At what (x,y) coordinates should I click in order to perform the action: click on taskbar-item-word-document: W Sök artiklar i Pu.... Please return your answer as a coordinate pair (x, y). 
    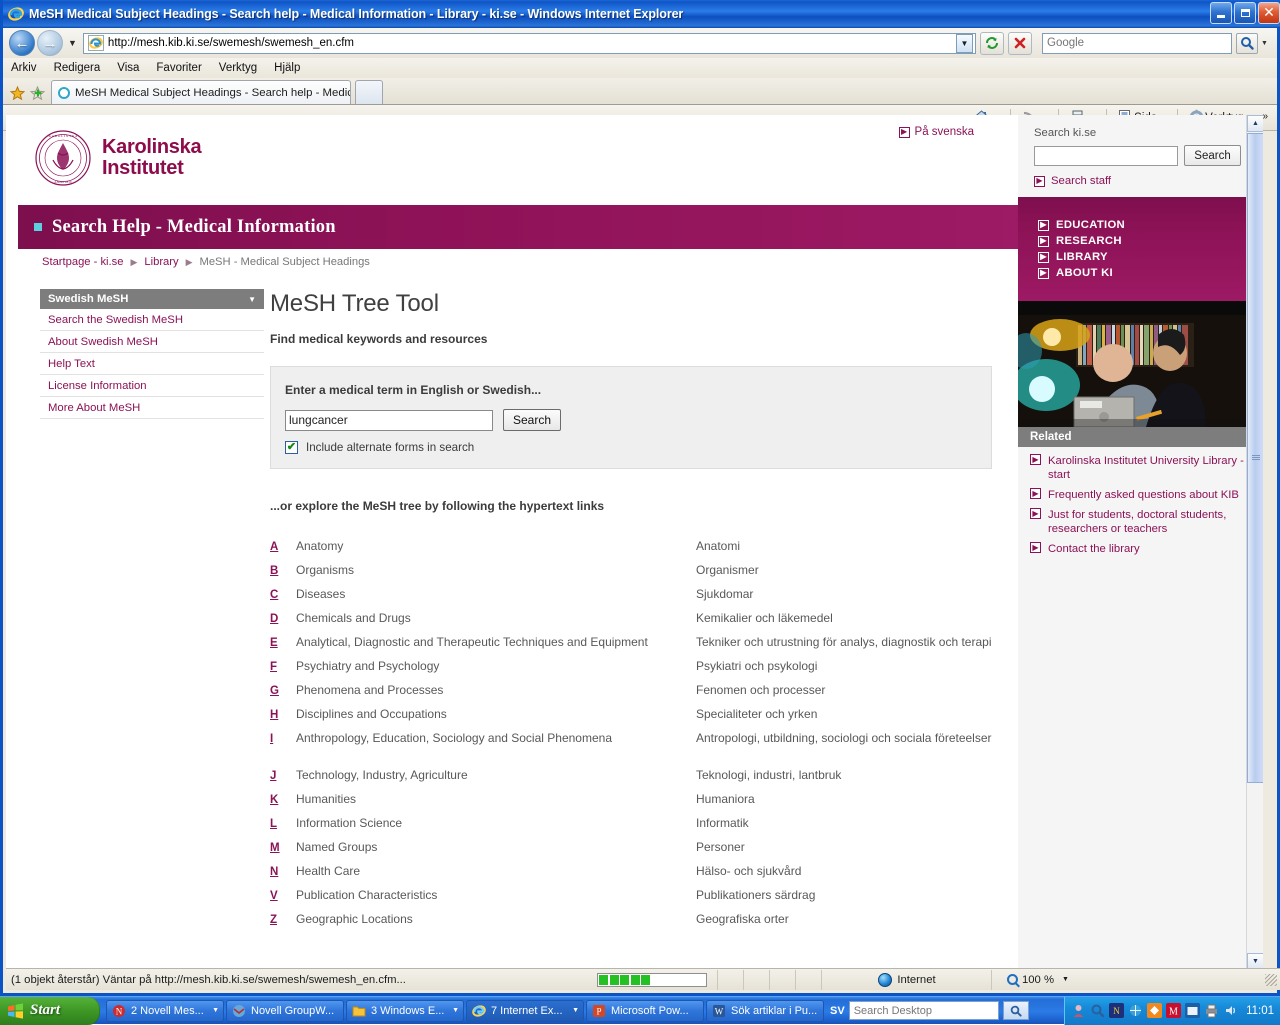
    Looking at the image, I should click on (765, 1011).